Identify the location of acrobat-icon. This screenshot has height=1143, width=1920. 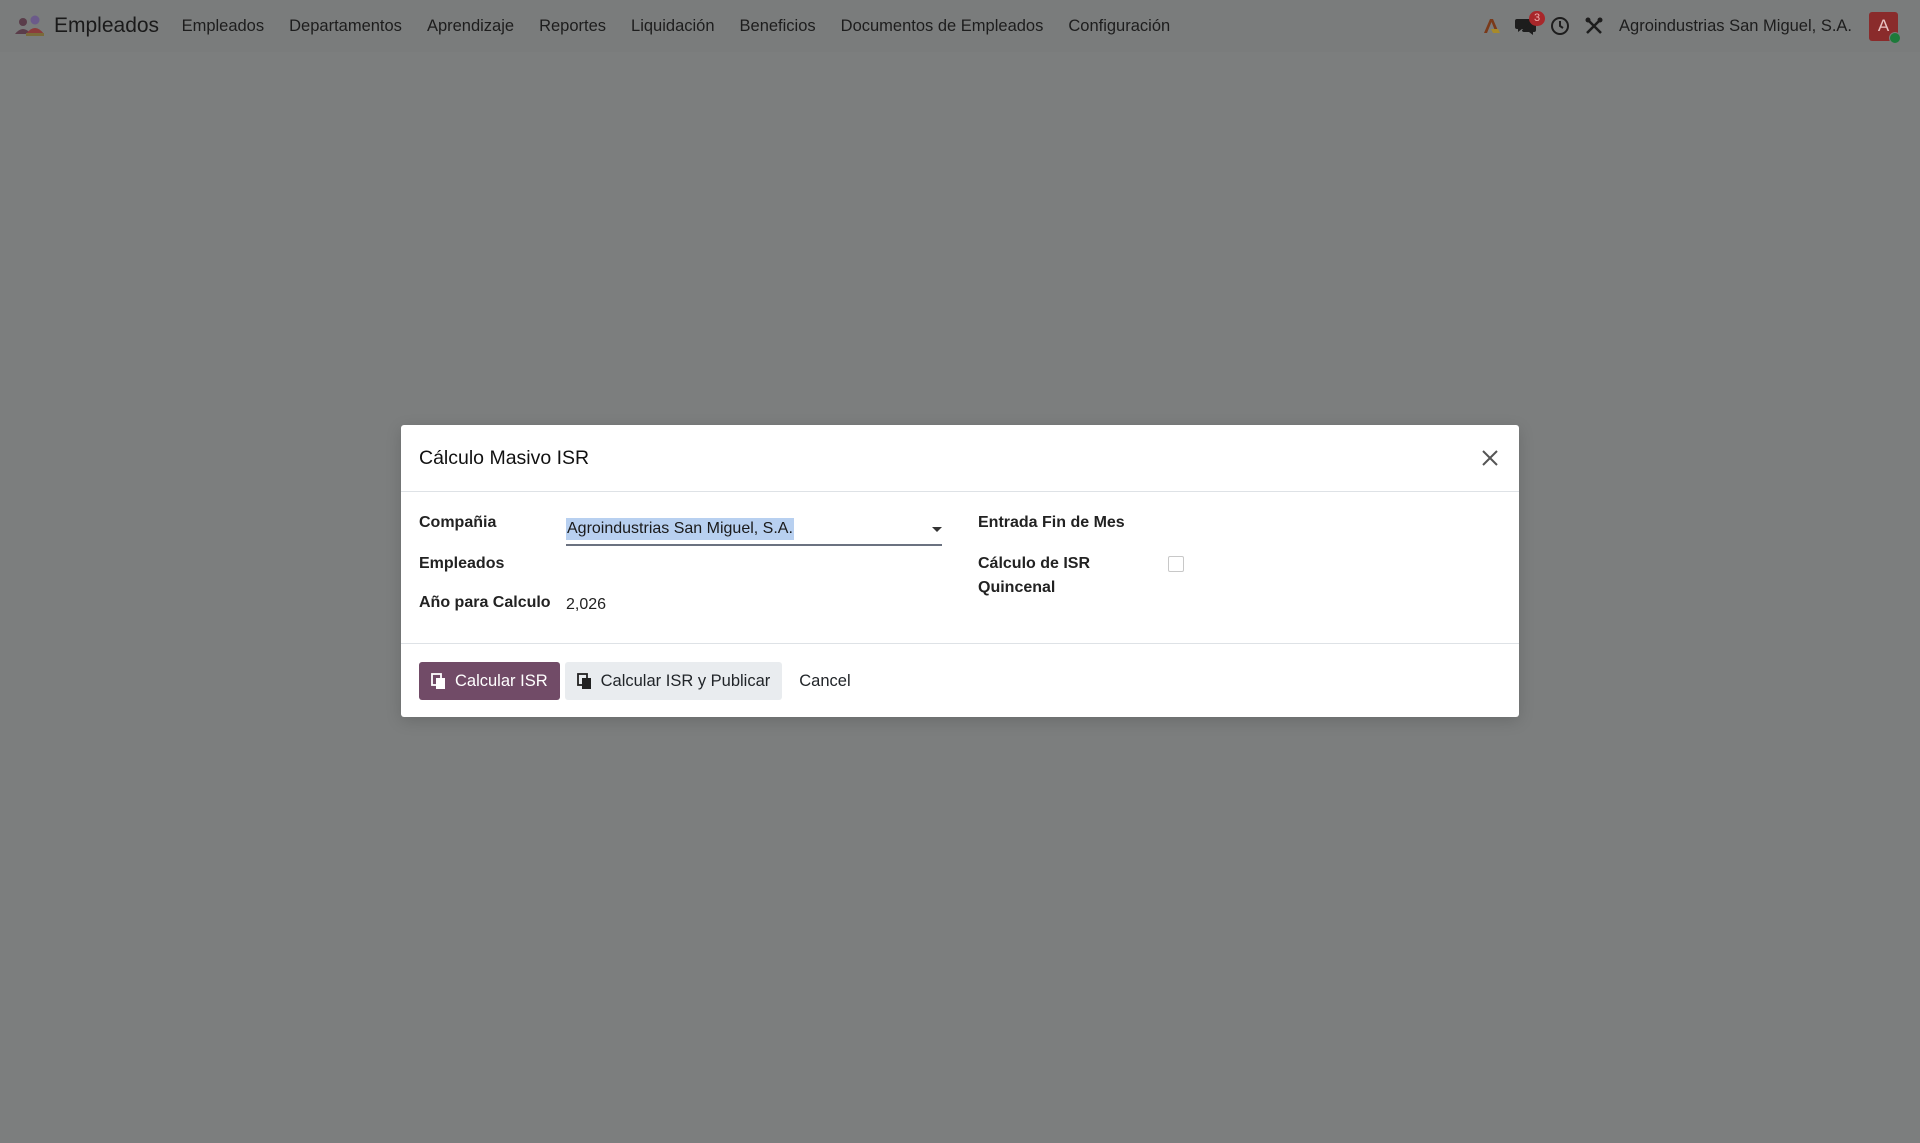
(1492, 26).